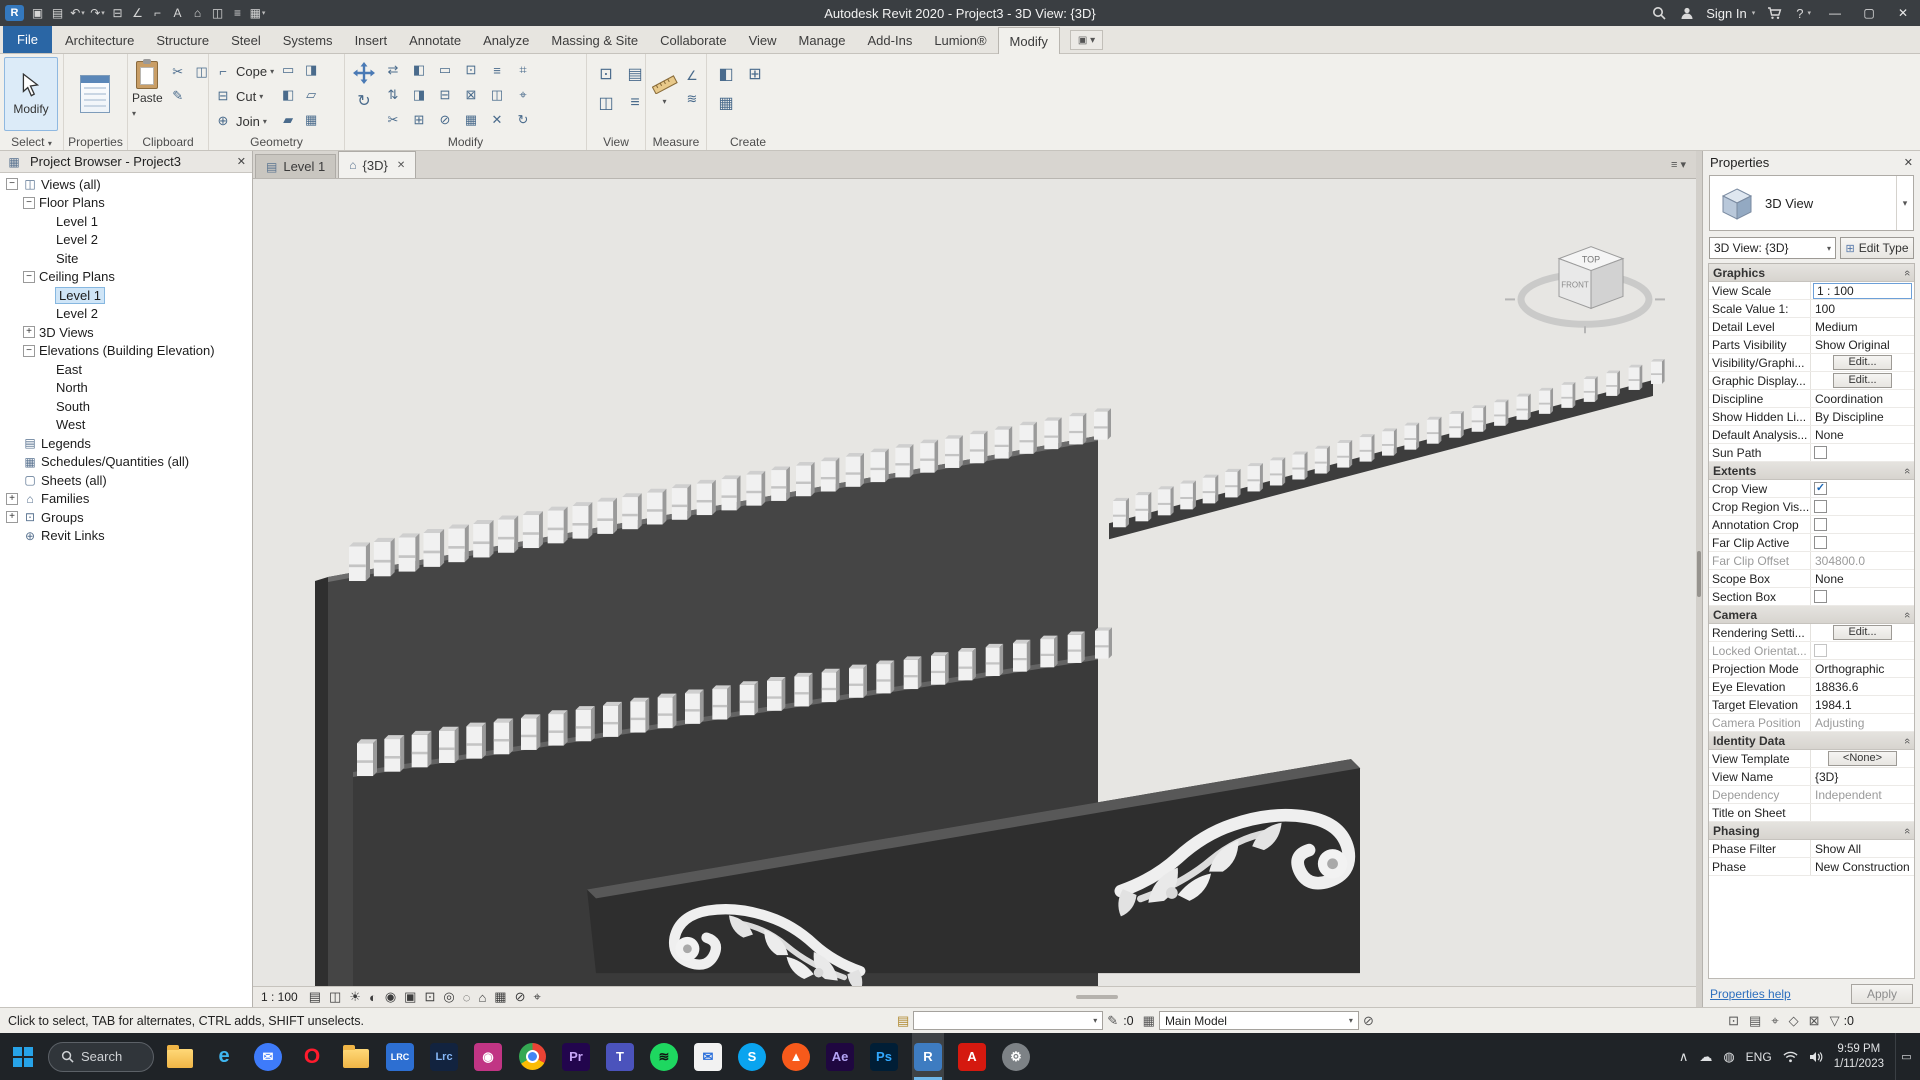 Image resolution: width=1920 pixels, height=1080 pixels. I want to click on undo-icon: ↶ ▾, so click(77, 13).